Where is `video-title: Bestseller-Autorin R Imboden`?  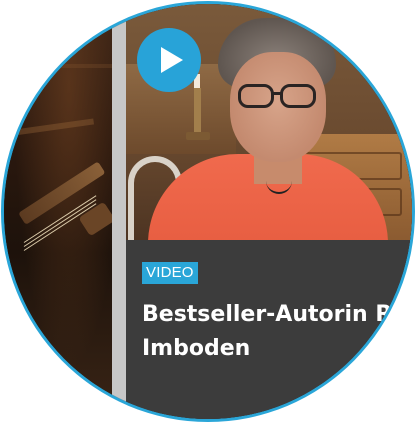
video-title: Bestseller-Autorin R Imboden is located at coordinates (277, 332).